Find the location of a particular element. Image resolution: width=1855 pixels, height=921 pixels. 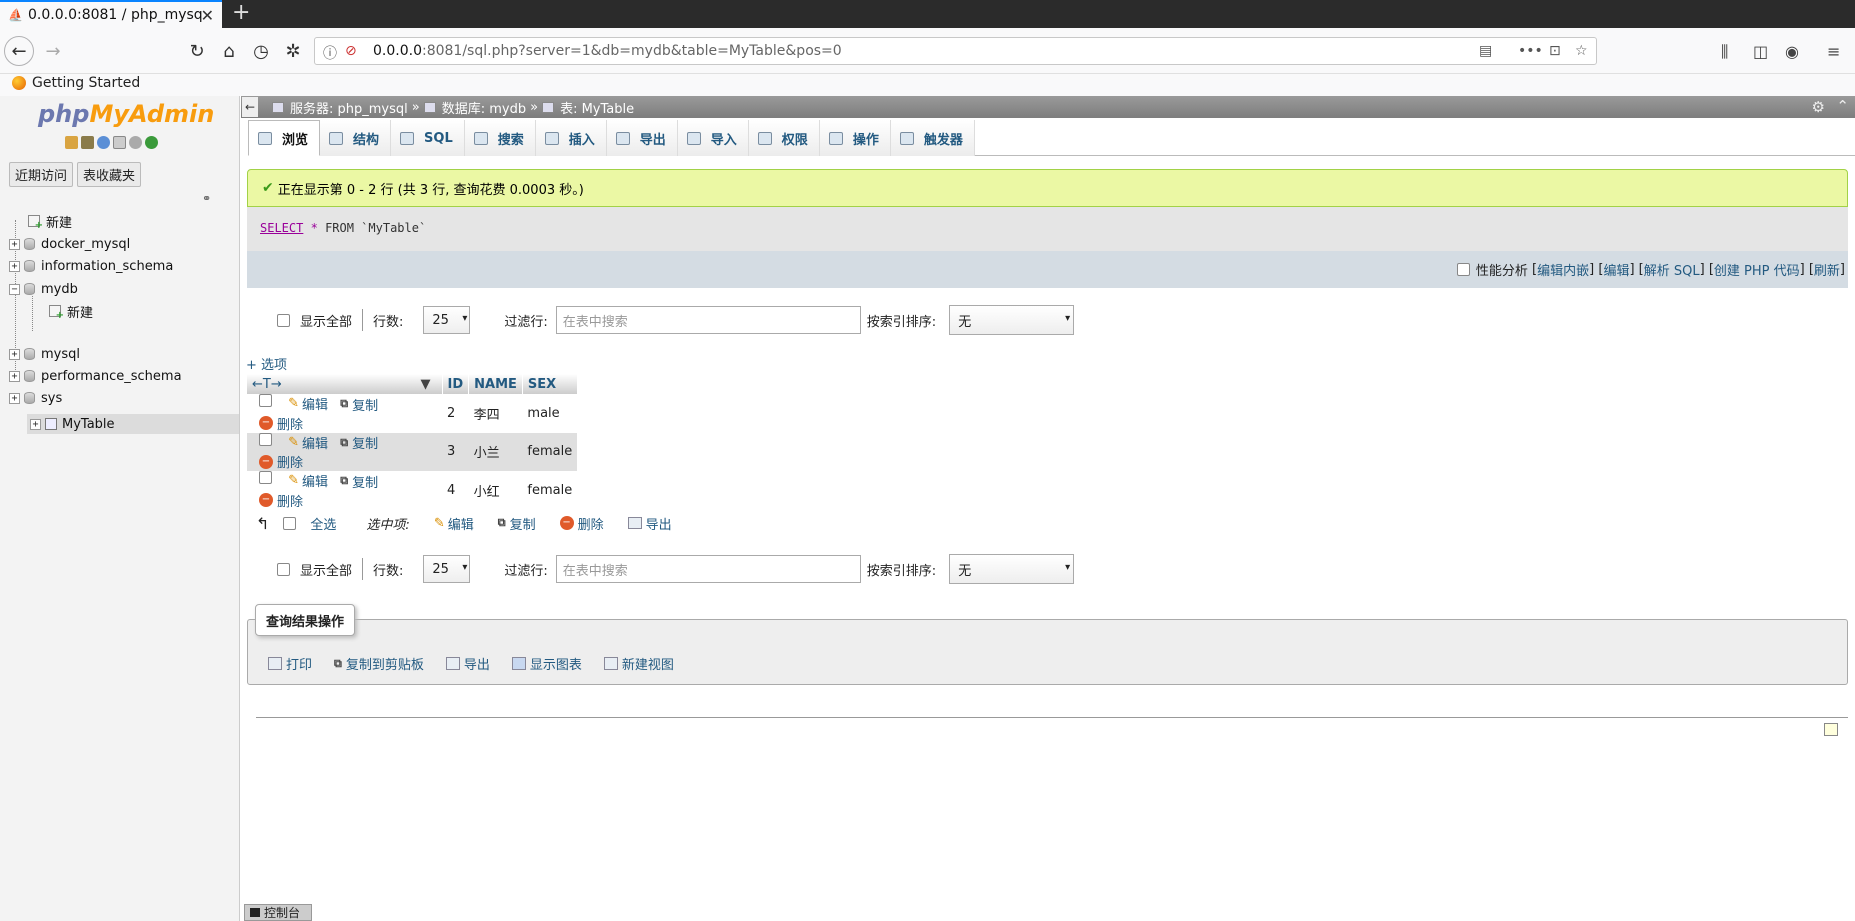

reload-button: ↻ is located at coordinates (197, 51).